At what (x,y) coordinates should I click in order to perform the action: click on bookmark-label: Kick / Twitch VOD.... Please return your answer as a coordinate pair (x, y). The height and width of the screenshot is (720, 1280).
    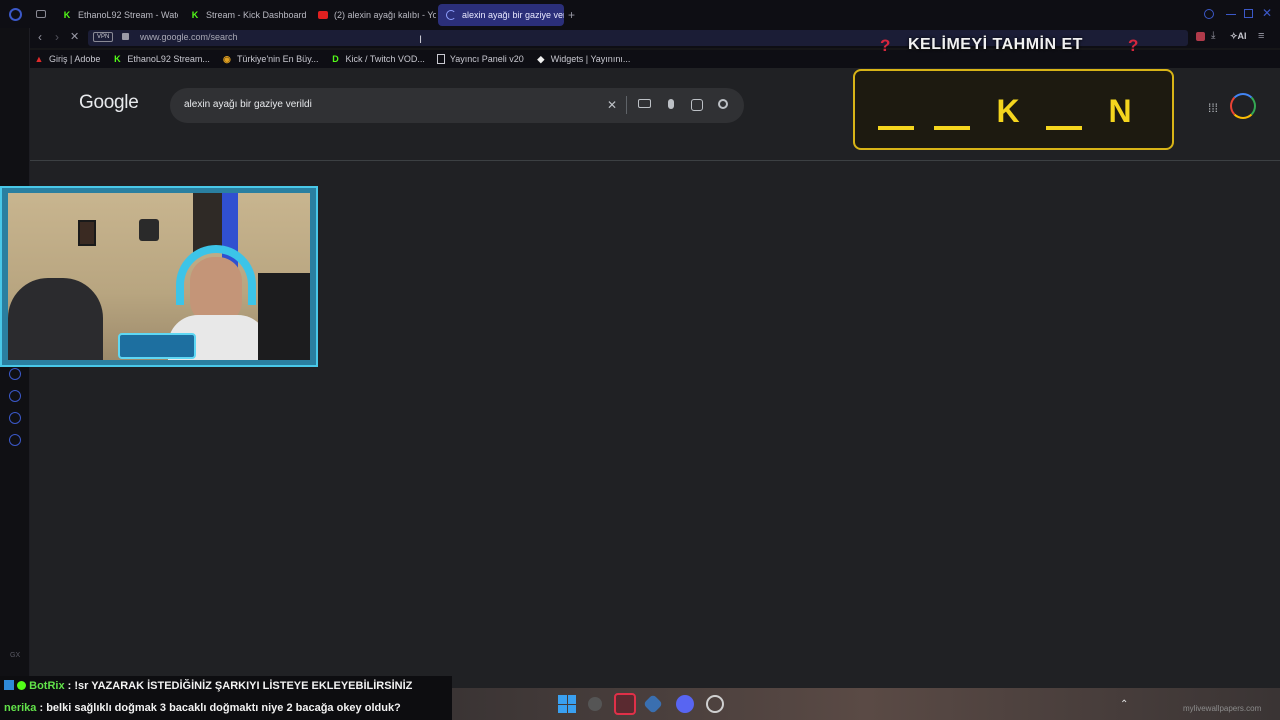
    Looking at the image, I should click on (385, 59).